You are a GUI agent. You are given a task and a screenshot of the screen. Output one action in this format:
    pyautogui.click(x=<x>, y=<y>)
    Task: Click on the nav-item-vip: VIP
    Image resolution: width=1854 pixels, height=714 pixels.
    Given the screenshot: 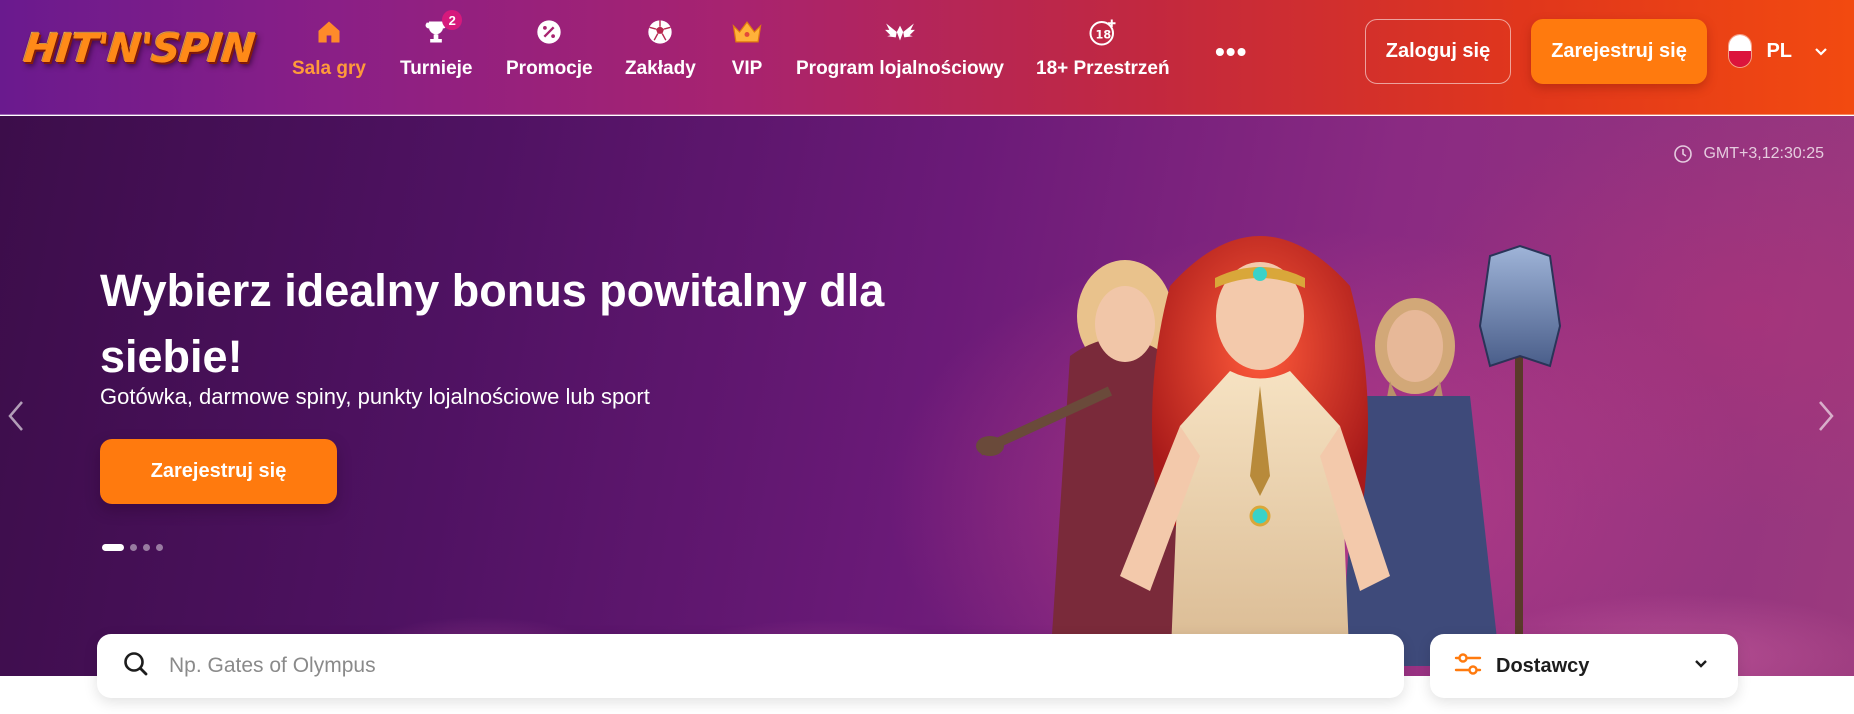 What is the action you would take?
    pyautogui.click(x=747, y=52)
    